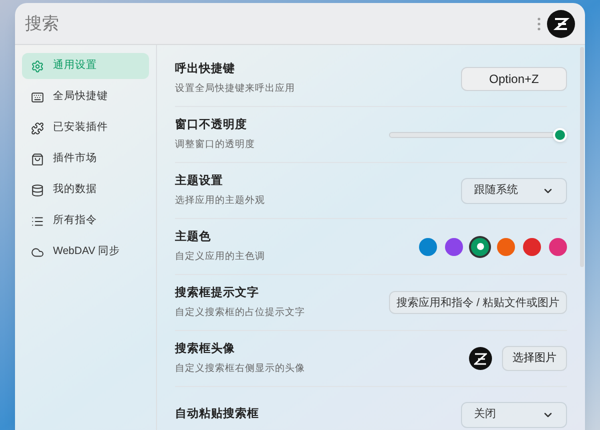  Describe the element at coordinates (85, 252) in the screenshot. I see `sidebar-item: WebDAV 同步` at that location.